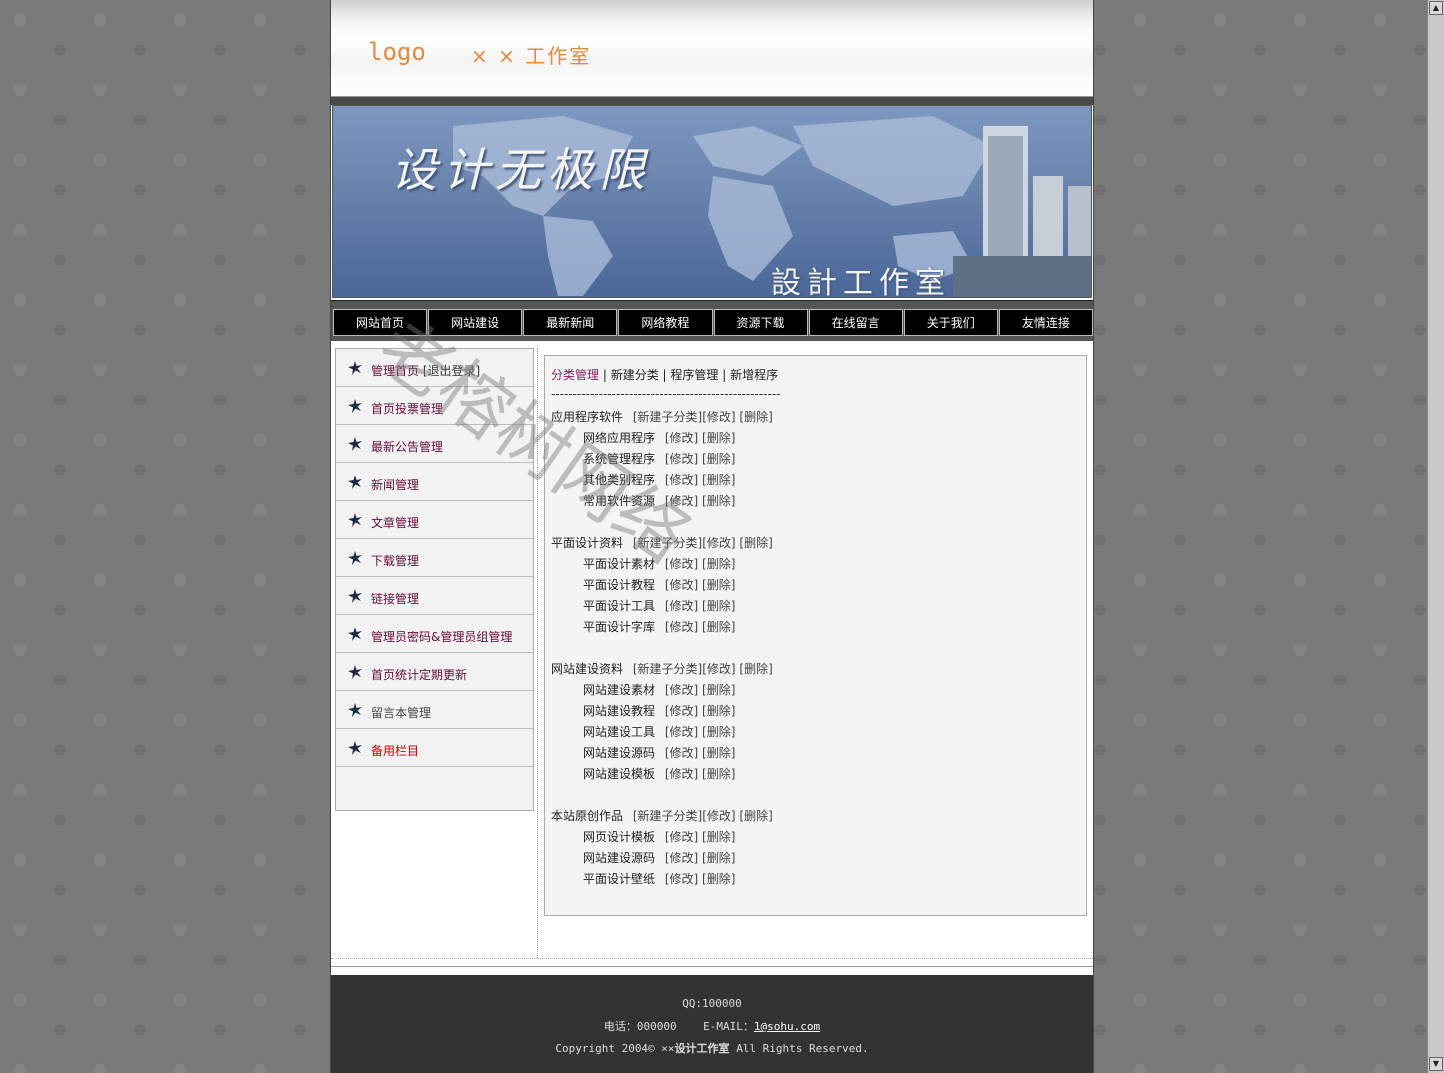 The image size is (1444, 1073). I want to click on nav-item-about: 关于我们, so click(950, 322).